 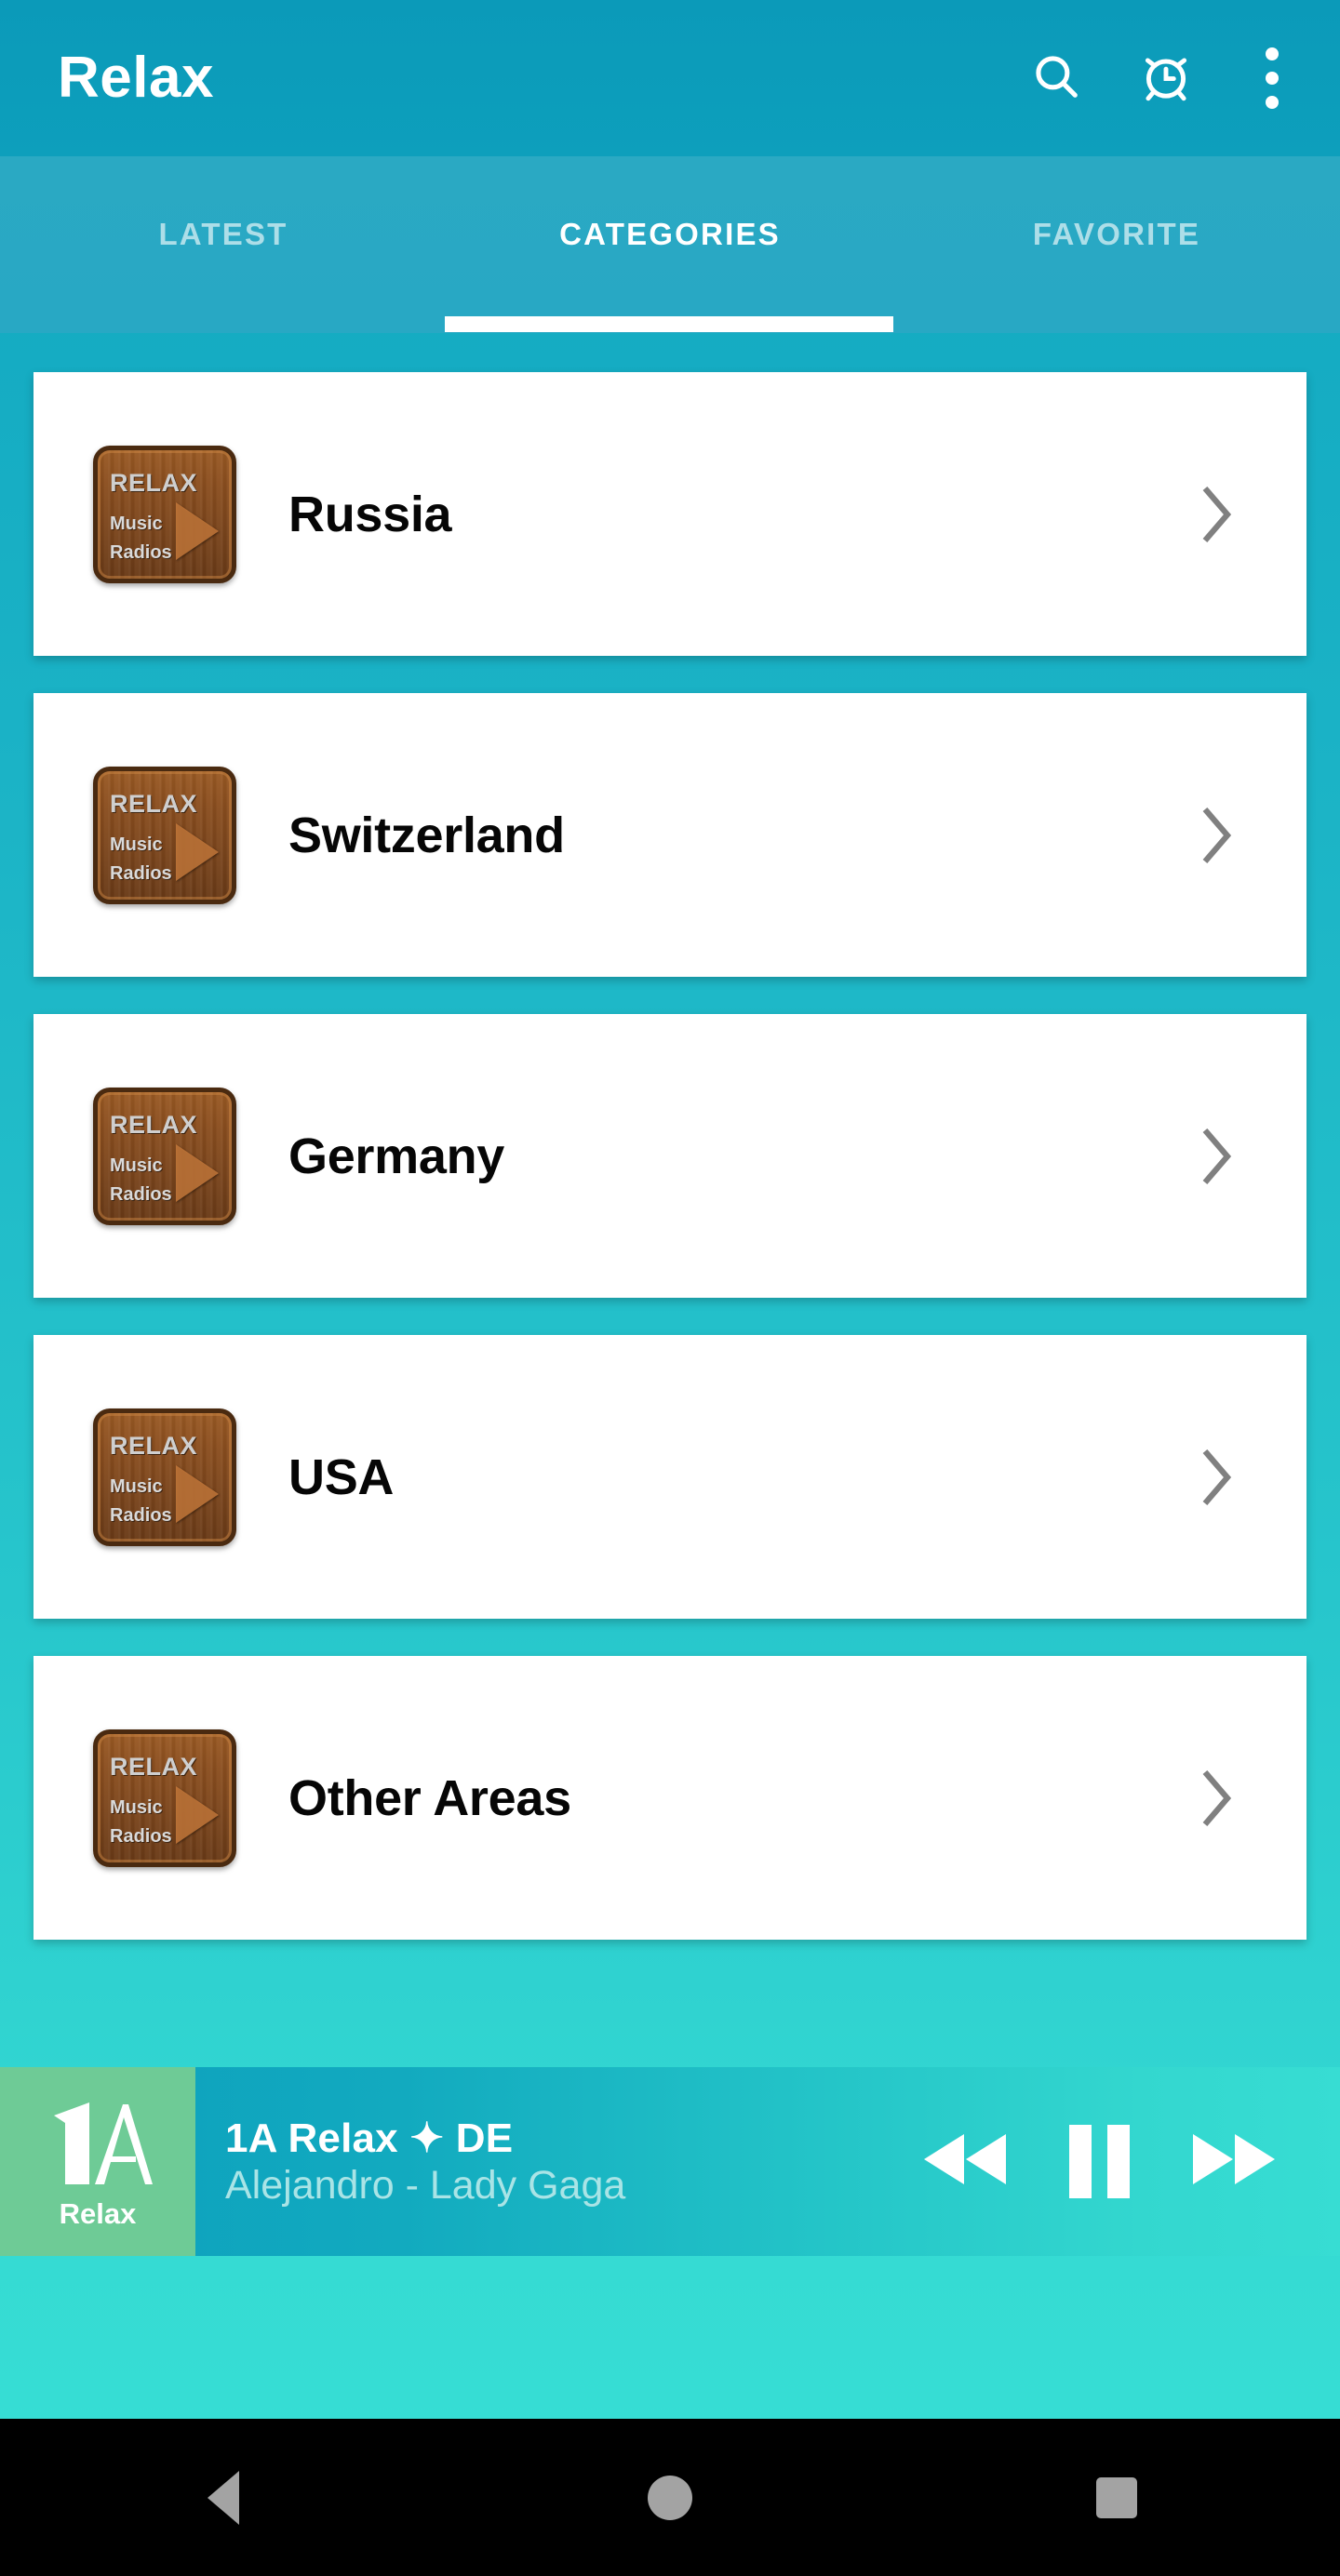 I want to click on now-playing-title: 1A Relax ✦ DE, so click(x=369, y=2138).